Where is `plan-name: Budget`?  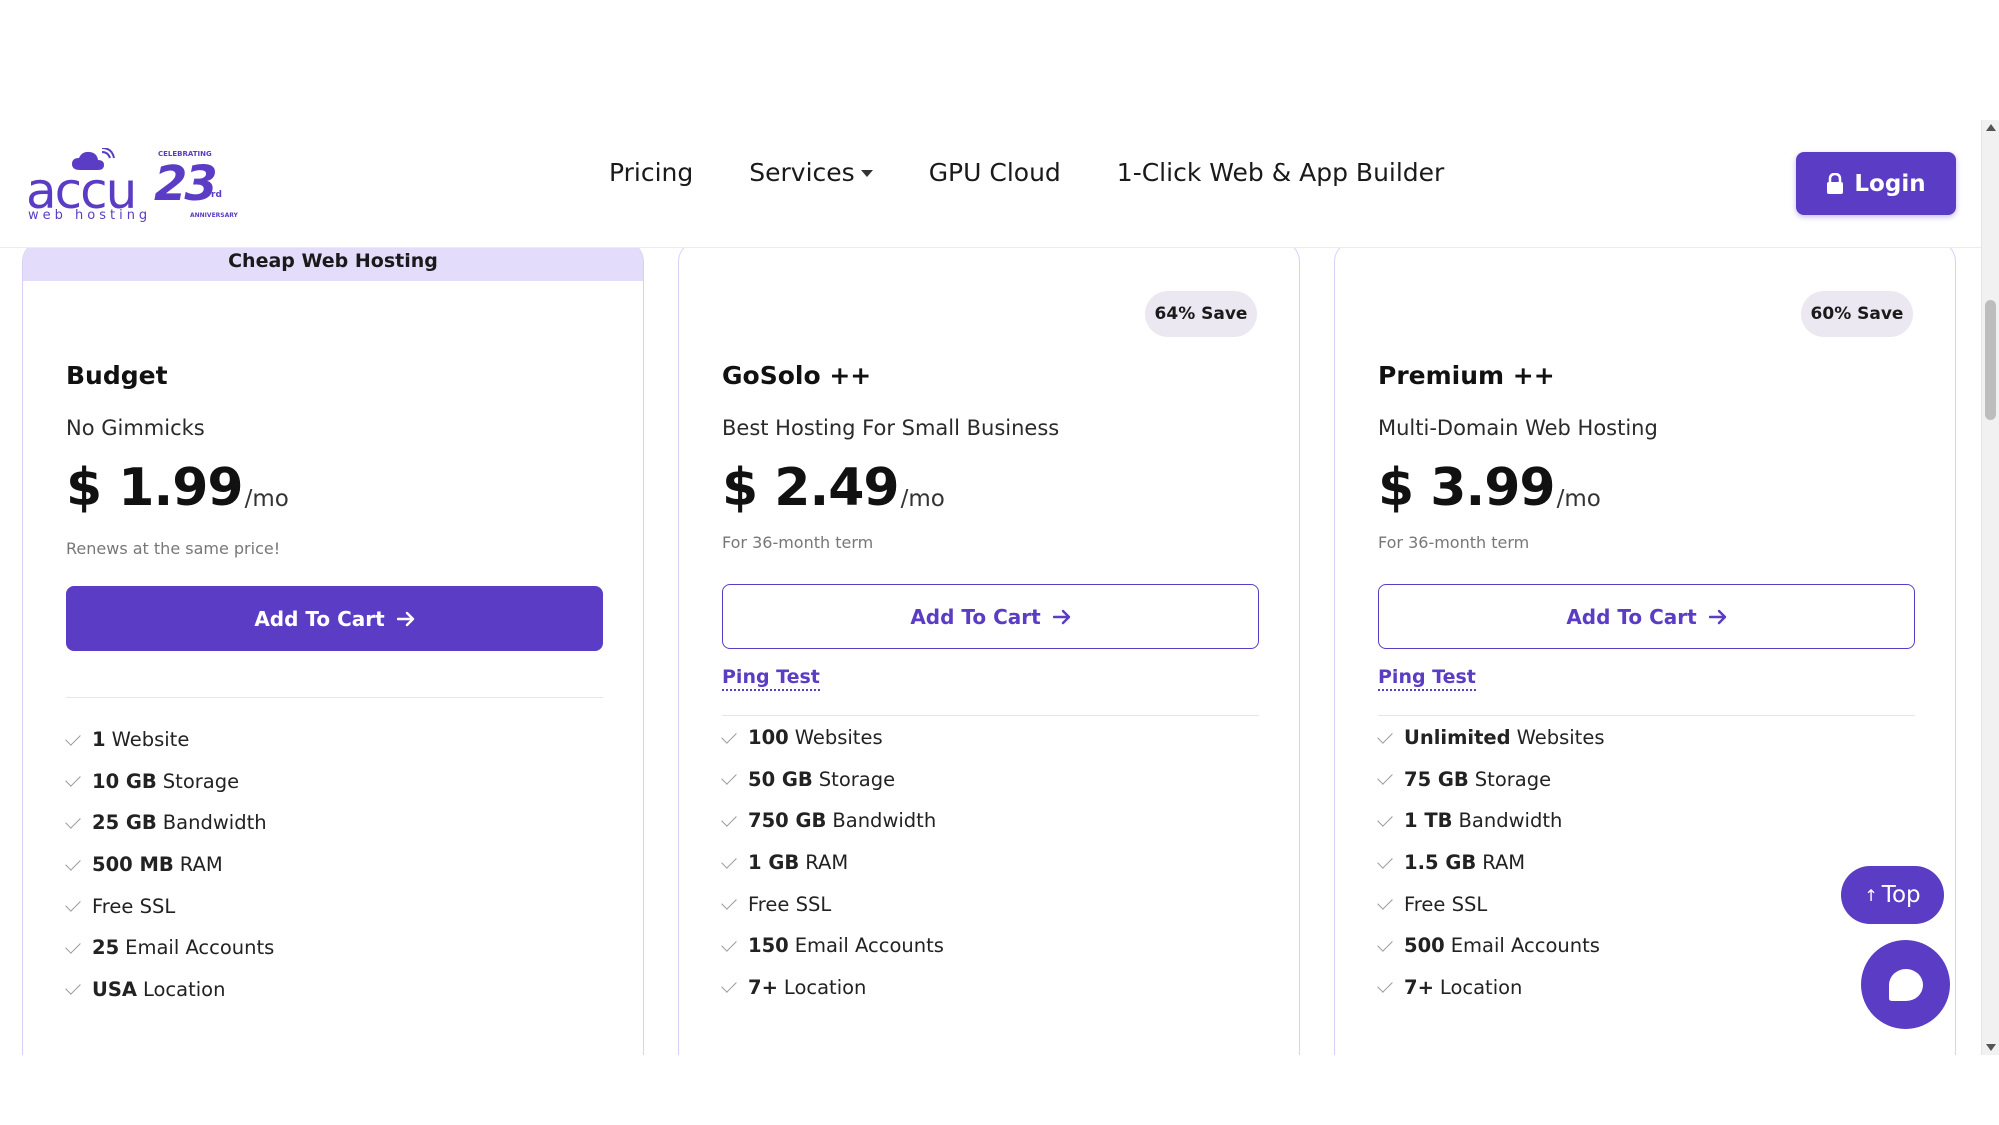
plan-name: Budget is located at coordinates (117, 375).